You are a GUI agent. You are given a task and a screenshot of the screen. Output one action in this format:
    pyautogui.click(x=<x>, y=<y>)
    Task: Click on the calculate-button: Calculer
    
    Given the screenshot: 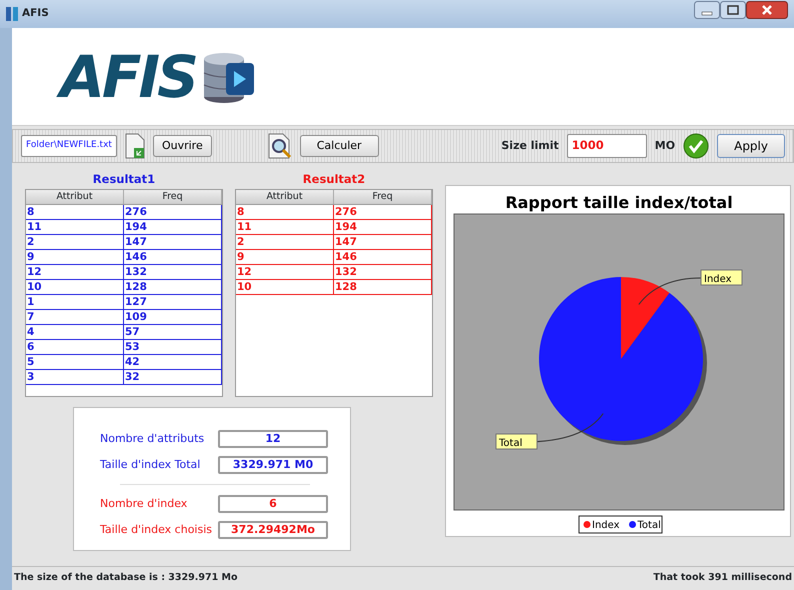 What is the action you would take?
    pyautogui.click(x=339, y=146)
    